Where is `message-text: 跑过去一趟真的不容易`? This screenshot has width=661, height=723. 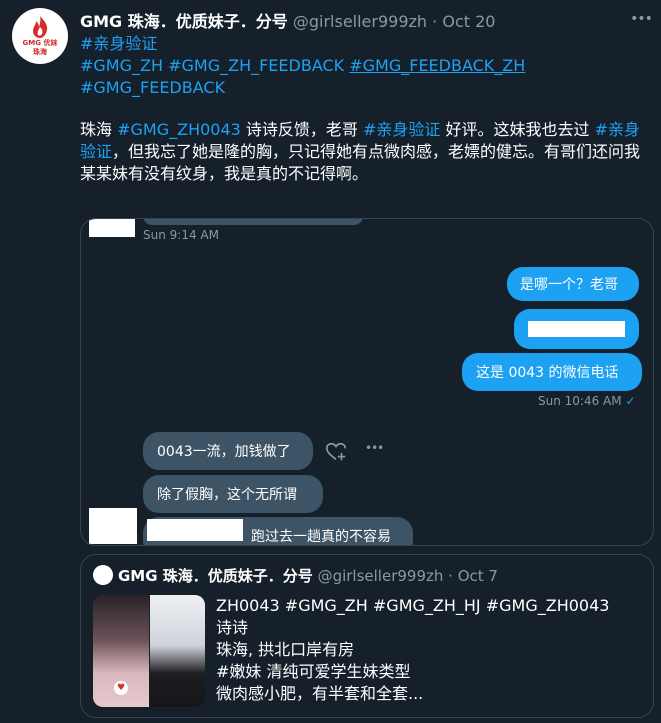 message-text: 跑过去一趟真的不容易 is located at coordinates (321, 537).